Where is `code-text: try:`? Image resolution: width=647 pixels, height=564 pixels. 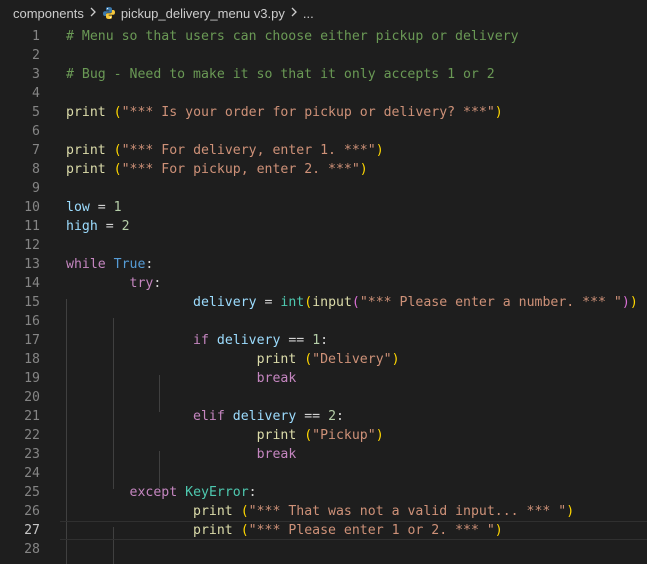
code-text: try: is located at coordinates (114, 283).